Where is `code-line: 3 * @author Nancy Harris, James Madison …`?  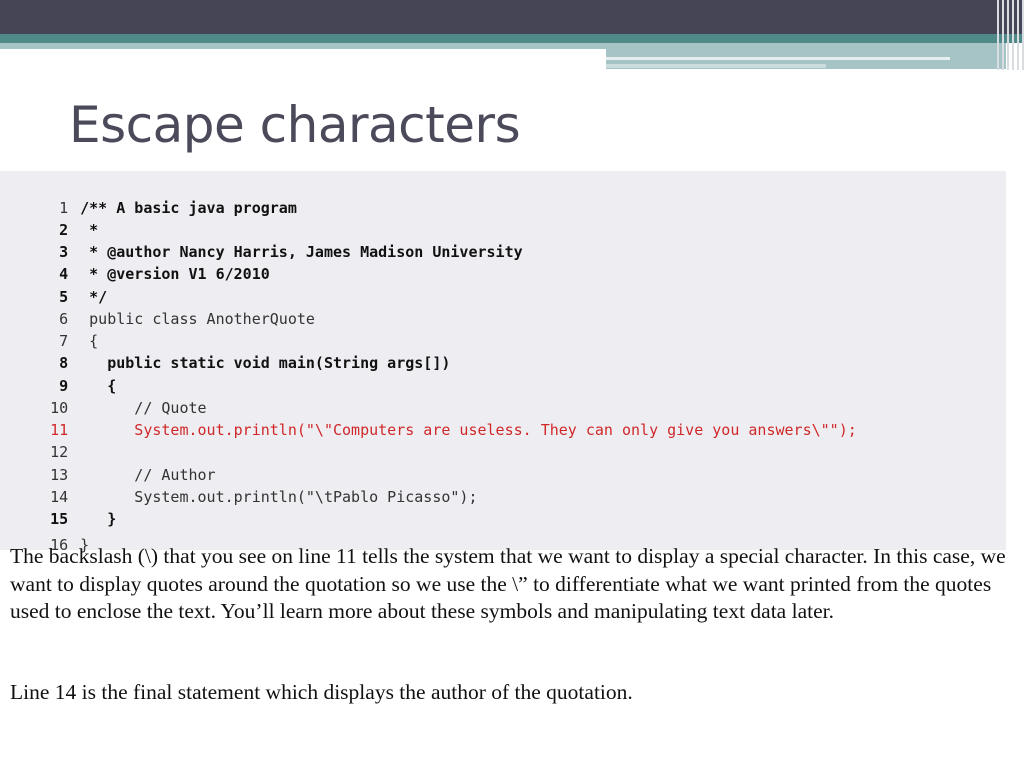
code-line: 3 * @author Nancy Harris, James Madison … is located at coordinates (261, 240).